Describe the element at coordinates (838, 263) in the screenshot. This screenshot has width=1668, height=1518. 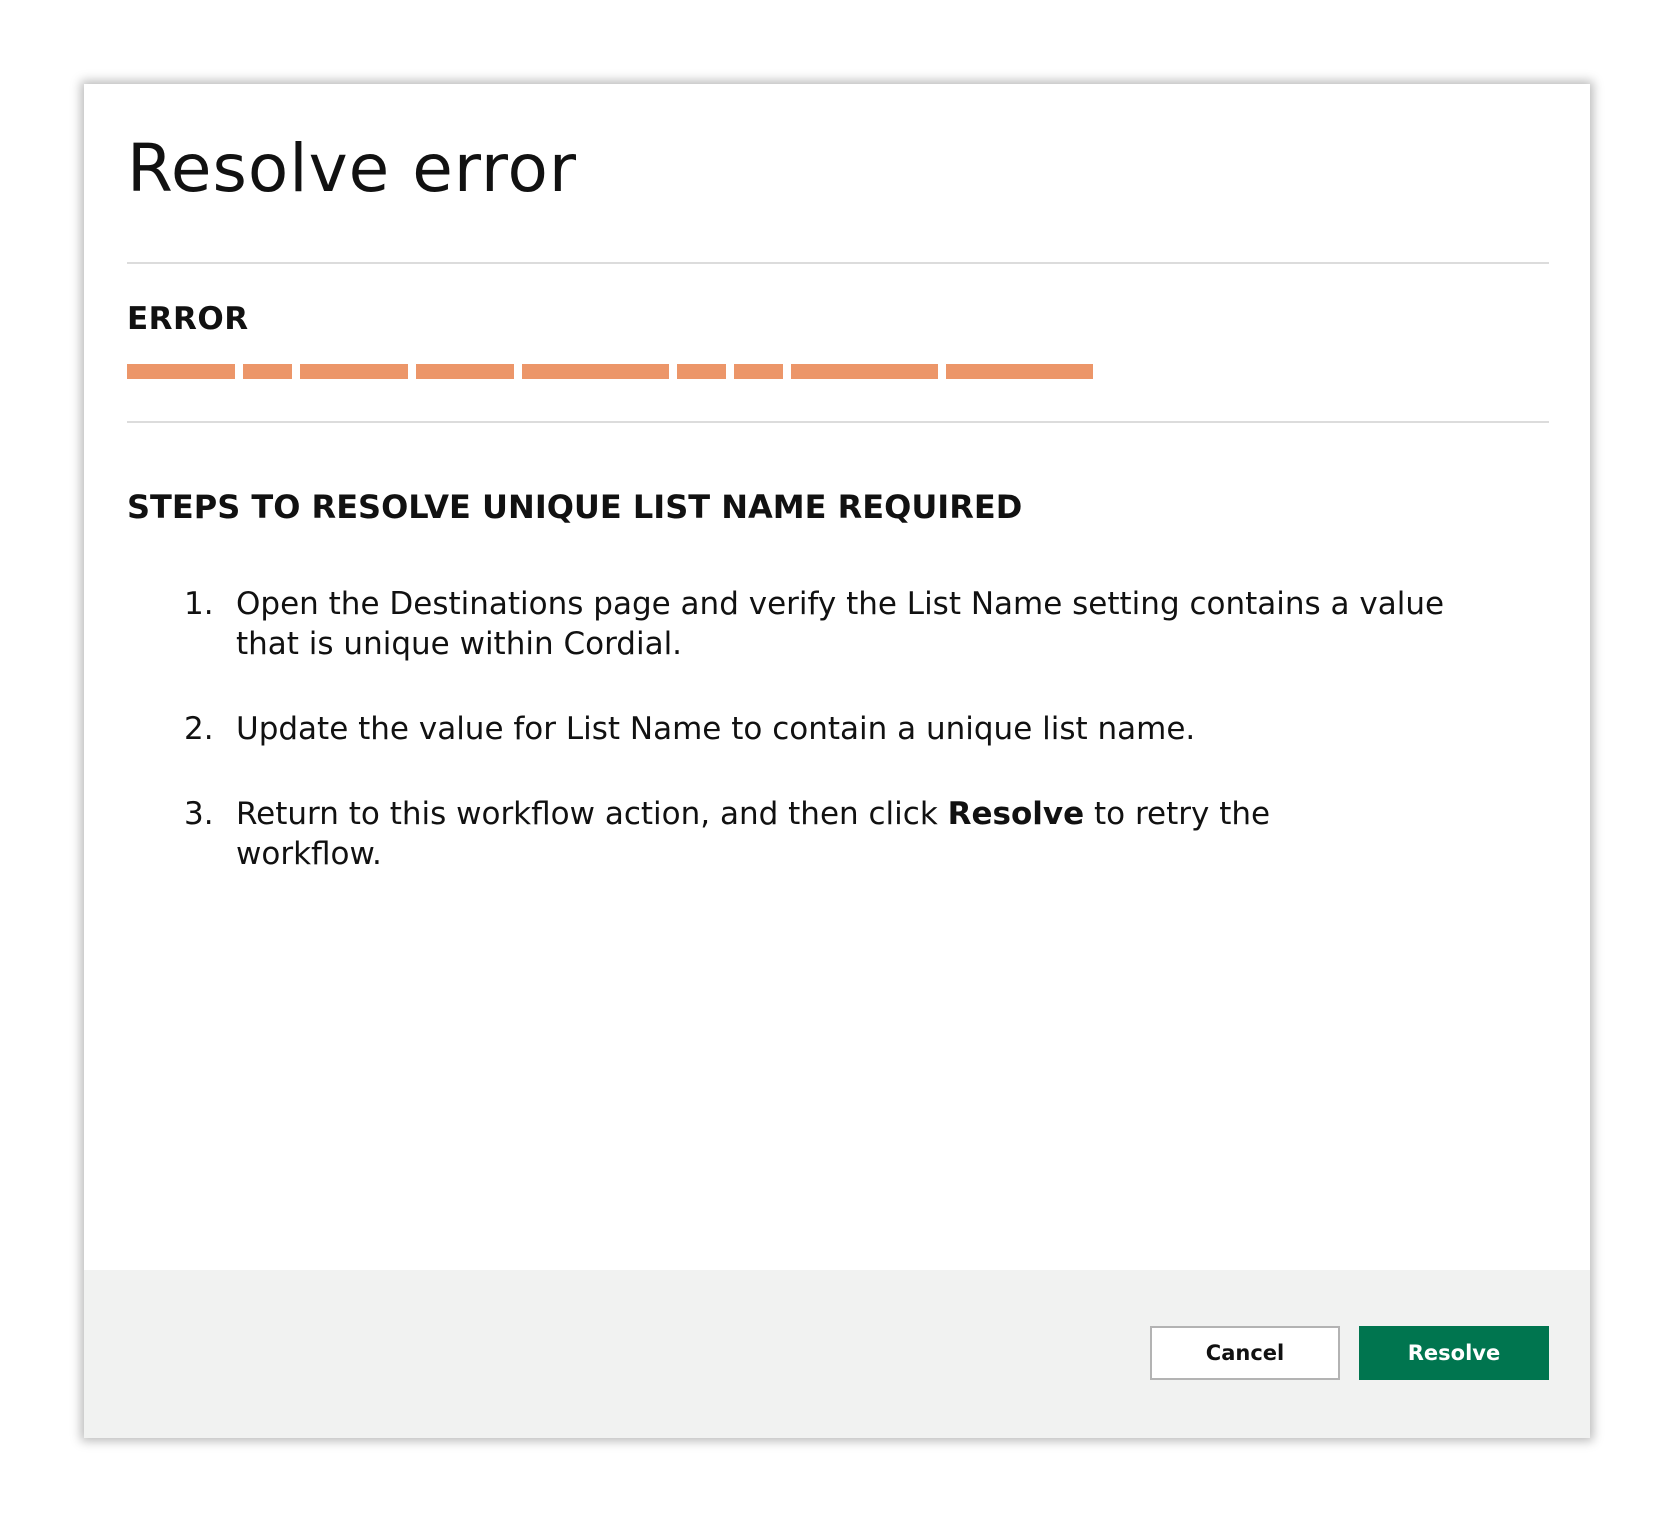
I see `header-divider` at that location.